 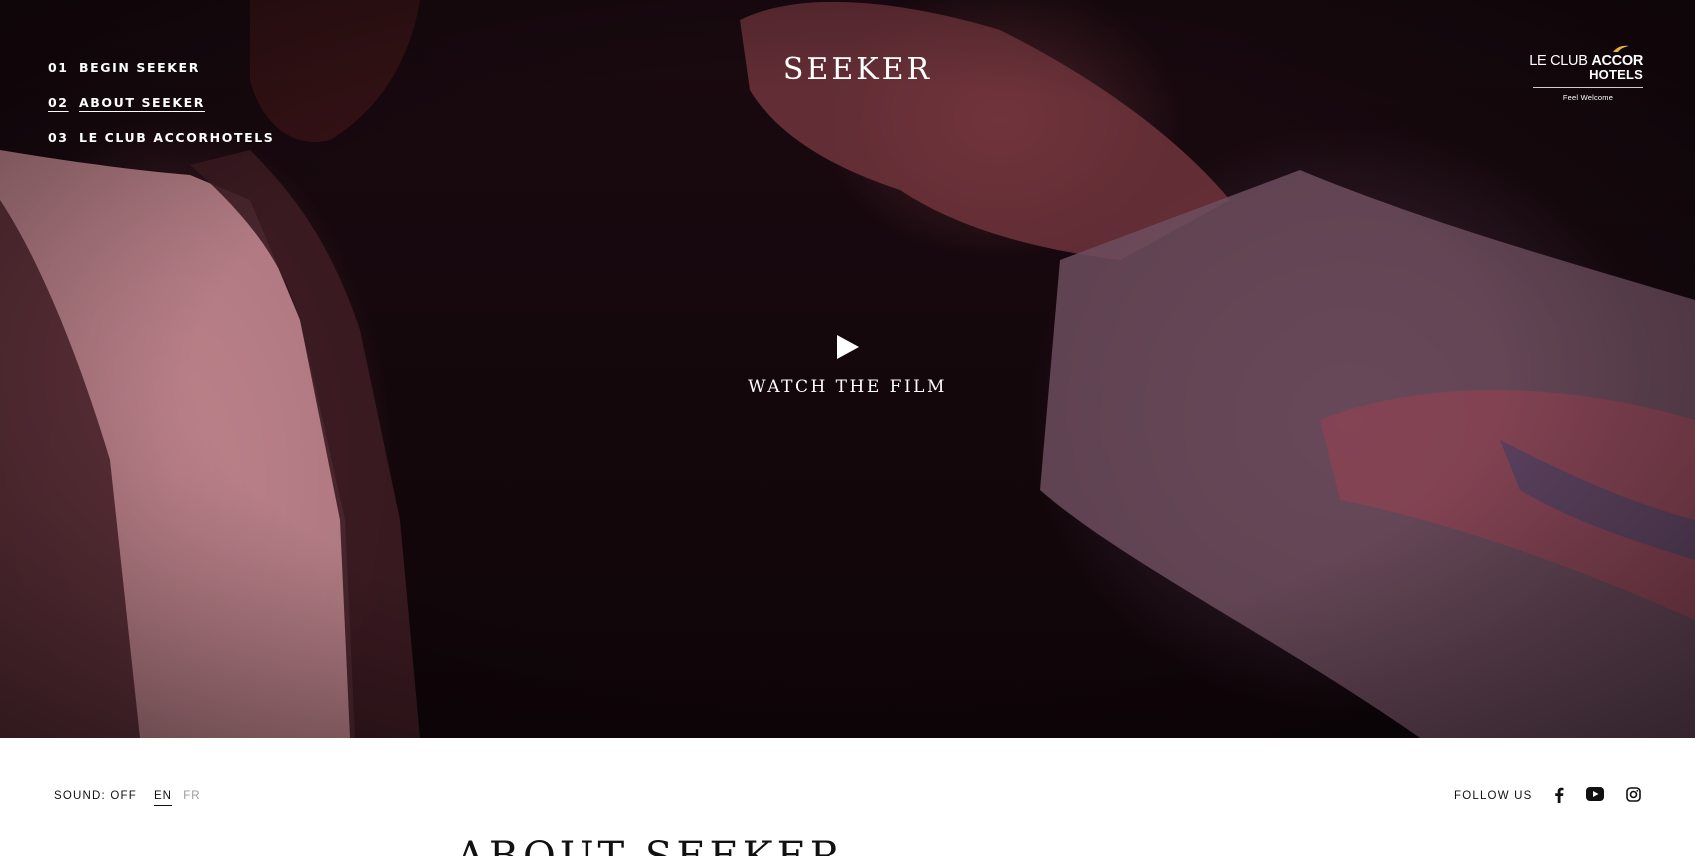 I want to click on logo-divider, so click(x=1588, y=87).